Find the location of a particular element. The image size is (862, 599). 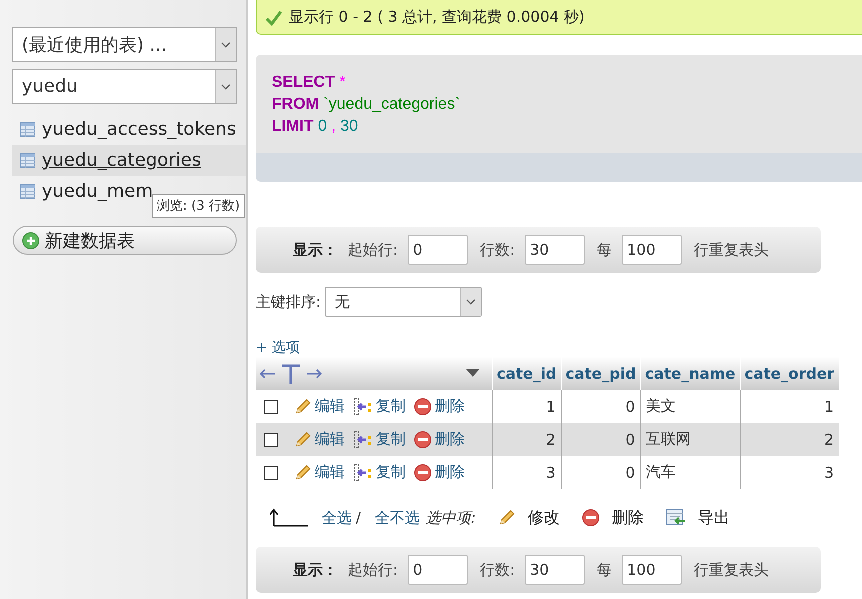

export-icon is located at coordinates (676, 518).